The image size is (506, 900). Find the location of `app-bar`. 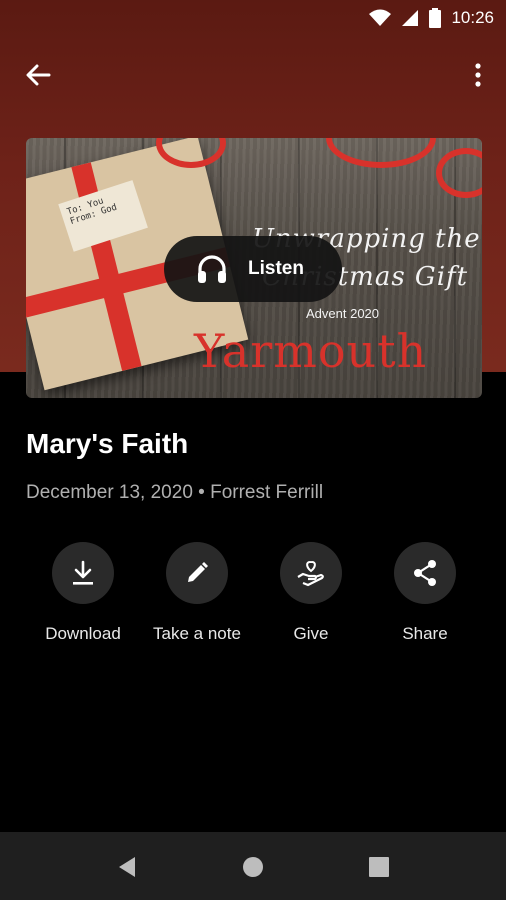

app-bar is located at coordinates (253, 74).